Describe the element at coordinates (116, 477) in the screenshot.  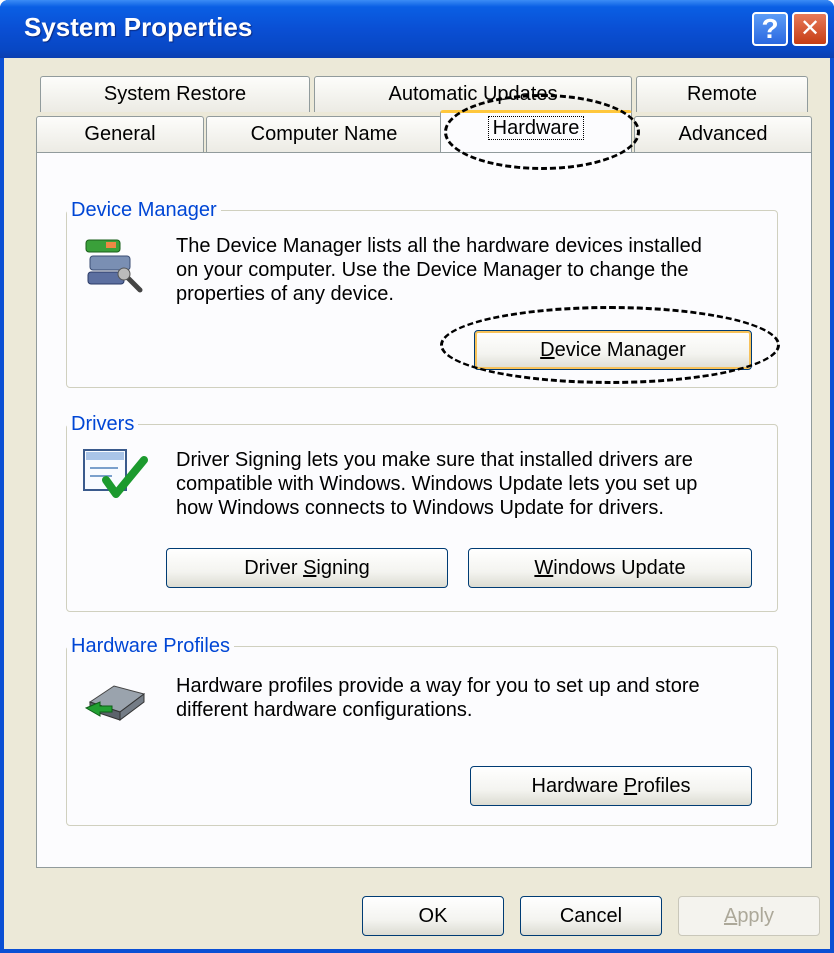
I see `driver-signing-icon` at that location.